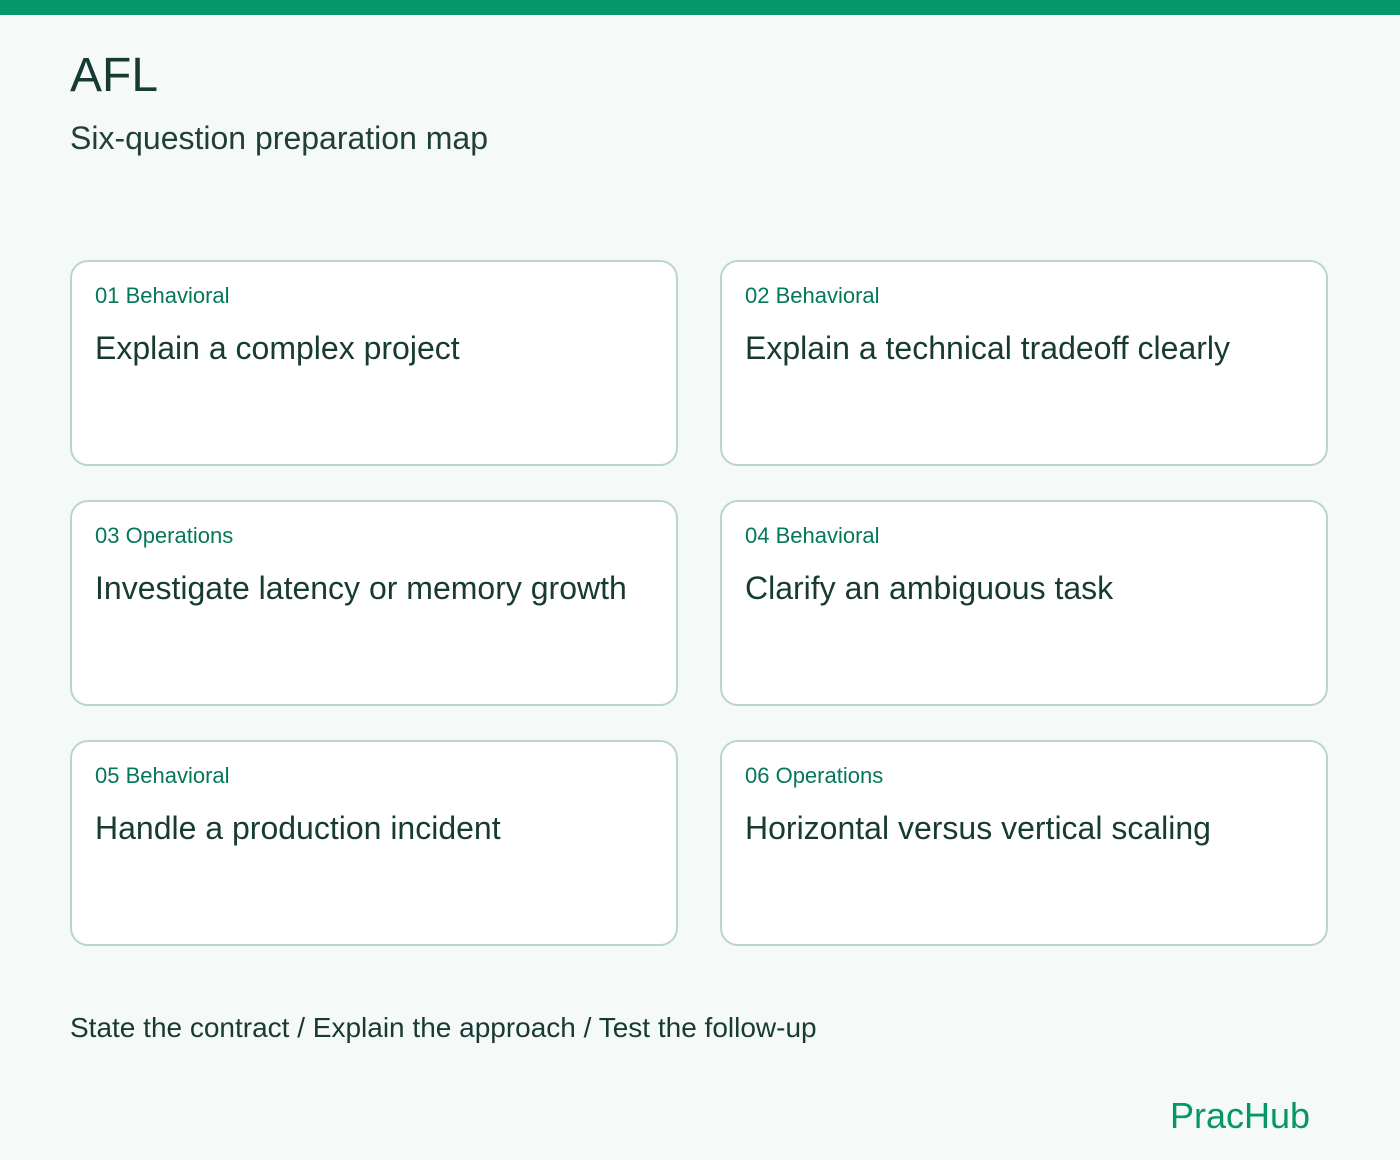 The height and width of the screenshot is (1160, 1400). What do you see at coordinates (812, 535) in the screenshot?
I see `card-tag: 04 Behavioral` at bounding box center [812, 535].